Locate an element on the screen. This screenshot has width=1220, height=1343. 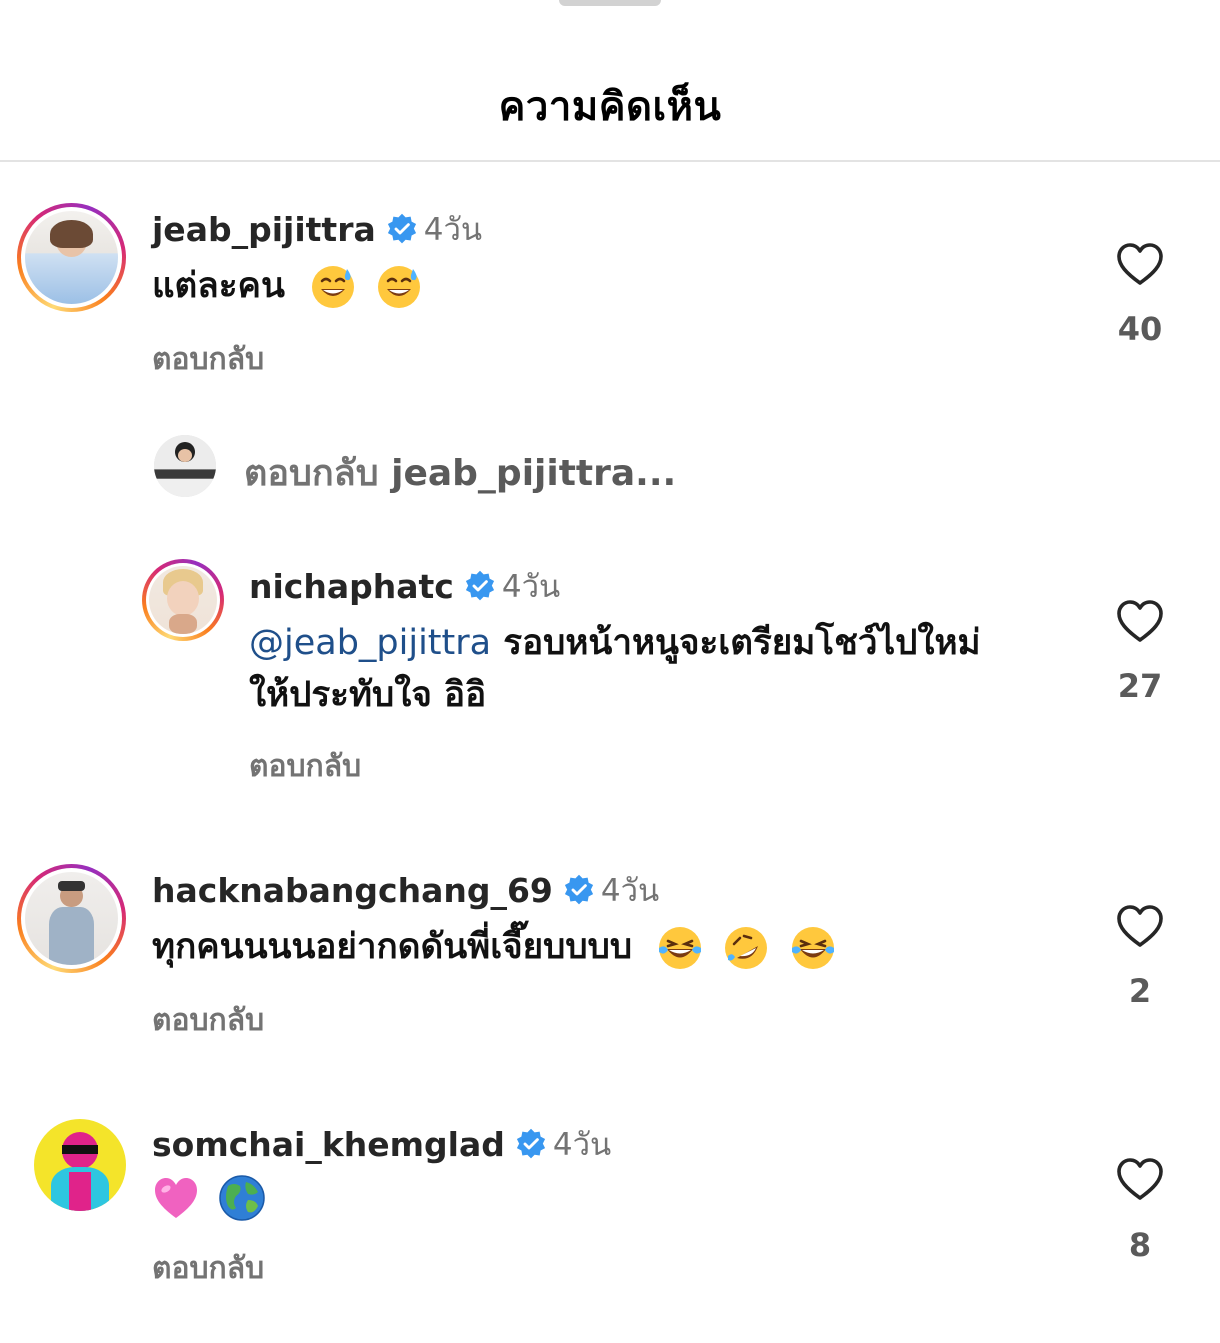
header-divider is located at coordinates (610, 161).